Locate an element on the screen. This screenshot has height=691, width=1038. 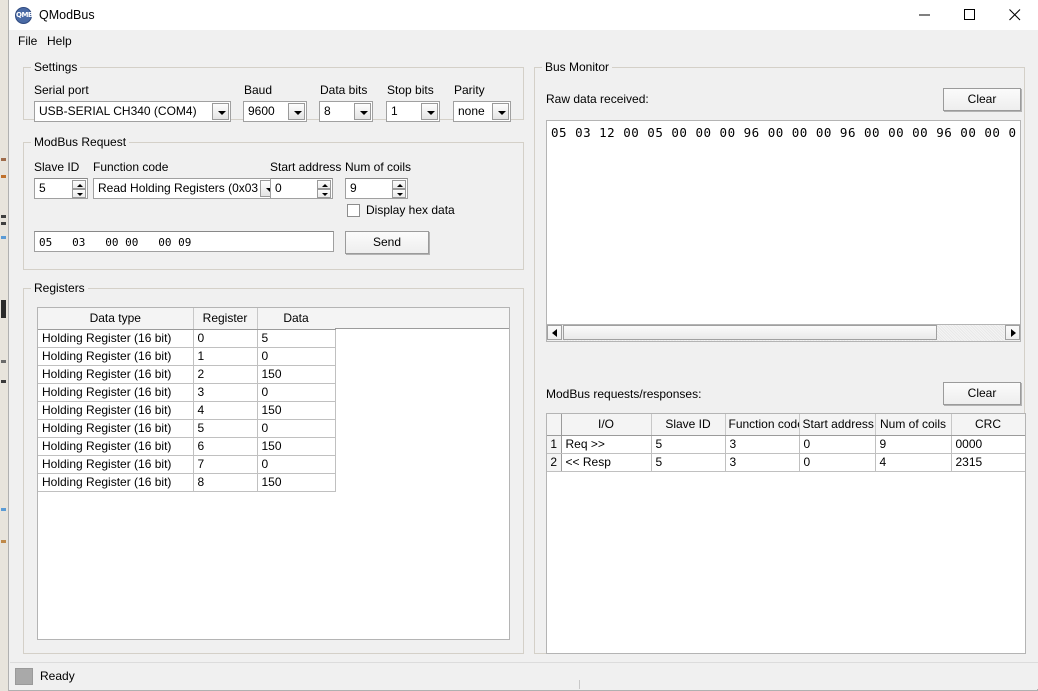
table-row: Holding Register (16 bit) 2 150 is located at coordinates (187, 374).